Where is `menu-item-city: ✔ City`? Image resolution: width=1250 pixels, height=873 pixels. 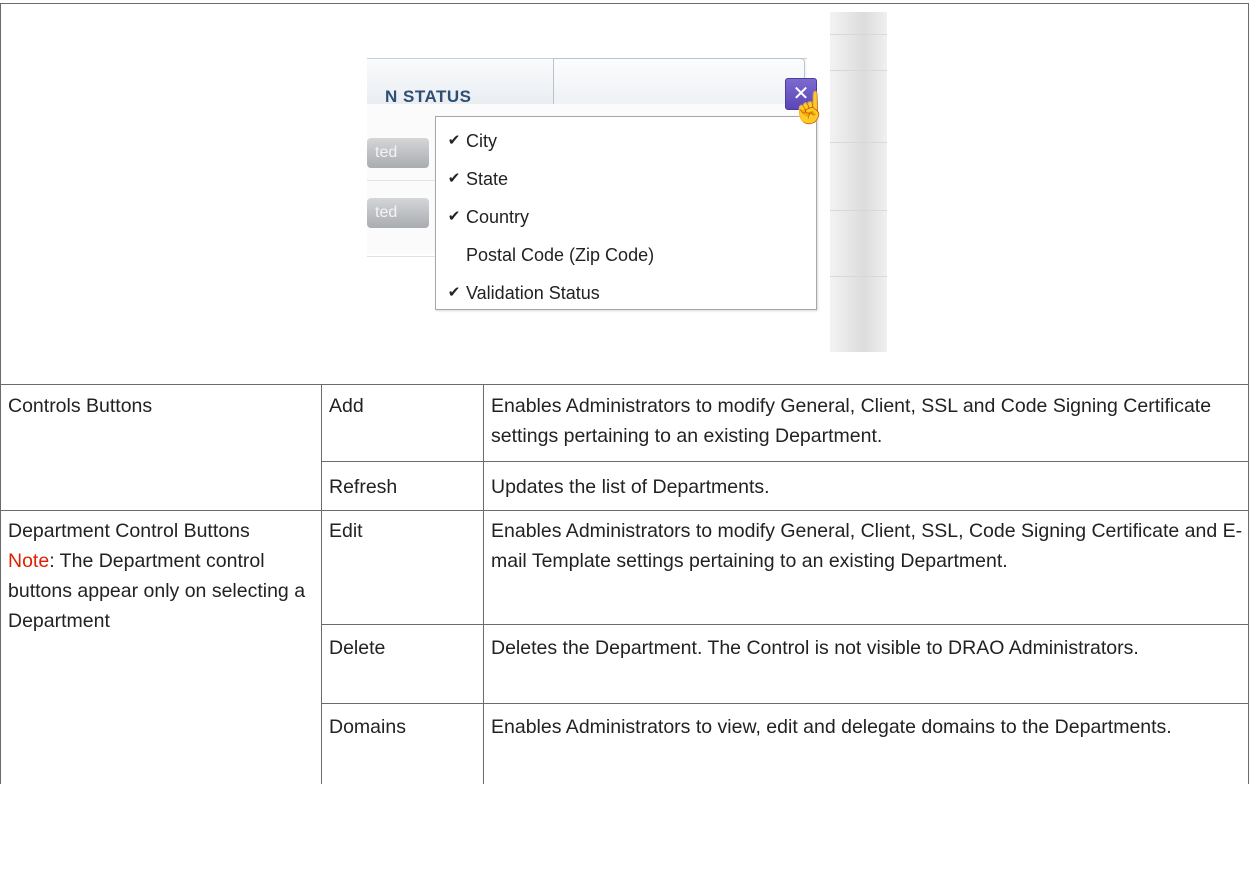
menu-item-city: ✔ City is located at coordinates (626, 141).